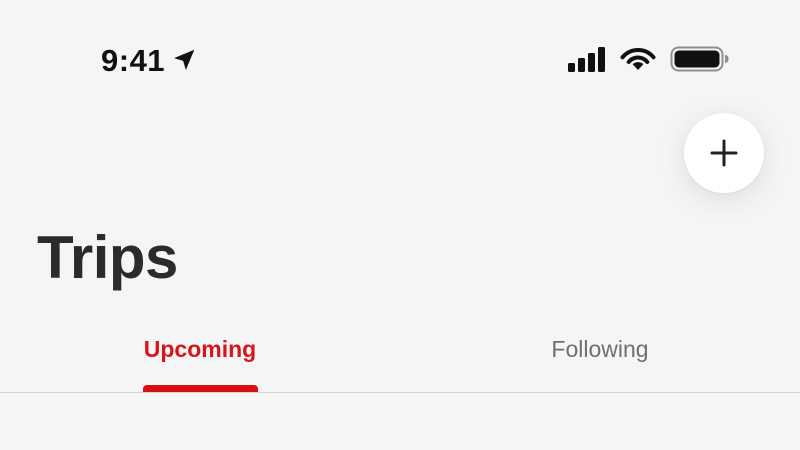 The image size is (800, 450). Describe the element at coordinates (638, 59) in the screenshot. I see `wifi-icon` at that location.